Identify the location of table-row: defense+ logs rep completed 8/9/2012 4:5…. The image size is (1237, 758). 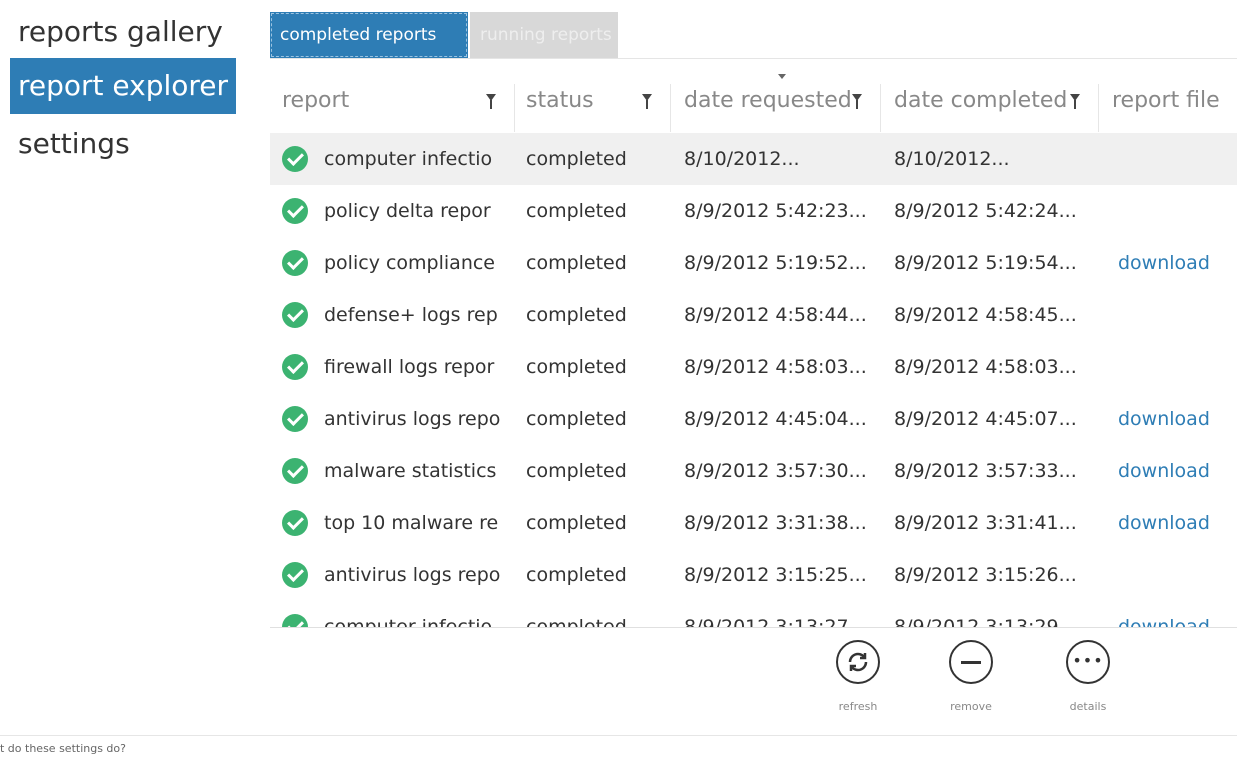
(753, 315).